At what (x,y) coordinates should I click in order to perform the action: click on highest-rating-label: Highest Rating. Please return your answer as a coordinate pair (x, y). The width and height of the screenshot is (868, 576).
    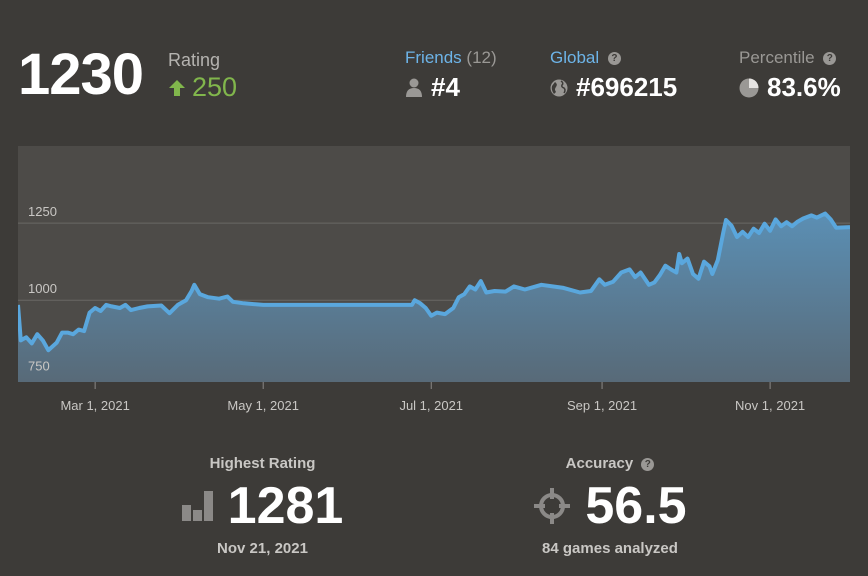
    Looking at the image, I should click on (262, 463).